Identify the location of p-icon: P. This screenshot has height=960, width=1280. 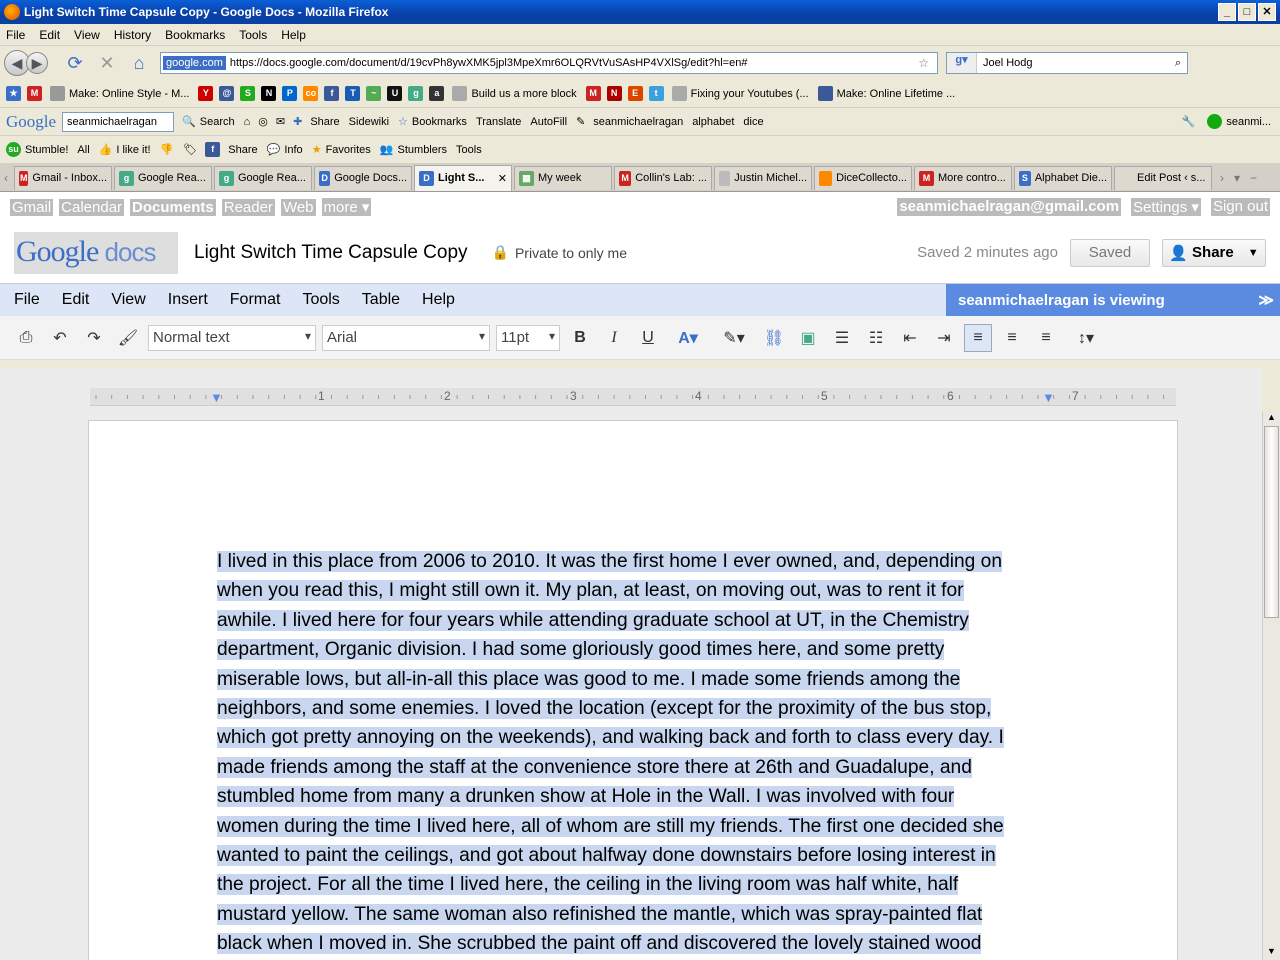
(290, 93).